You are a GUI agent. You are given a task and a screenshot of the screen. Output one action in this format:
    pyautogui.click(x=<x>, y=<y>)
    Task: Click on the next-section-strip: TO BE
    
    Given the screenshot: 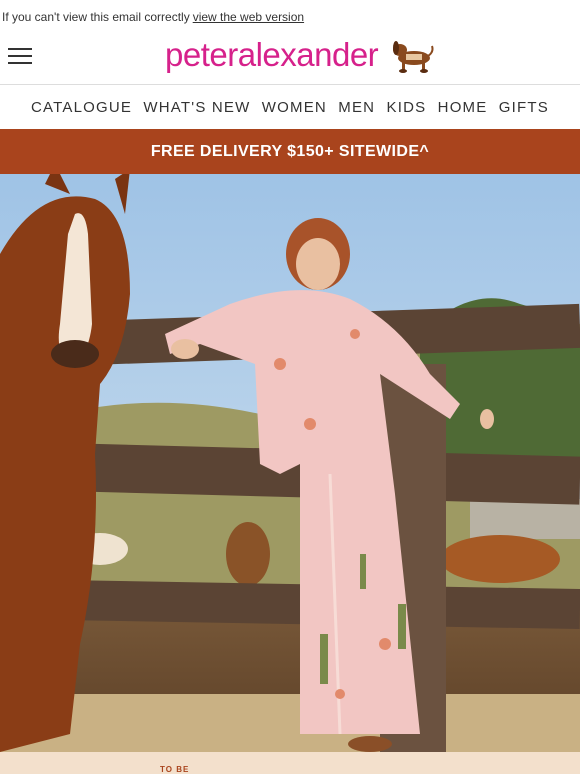 What is the action you would take?
    pyautogui.click(x=290, y=763)
    